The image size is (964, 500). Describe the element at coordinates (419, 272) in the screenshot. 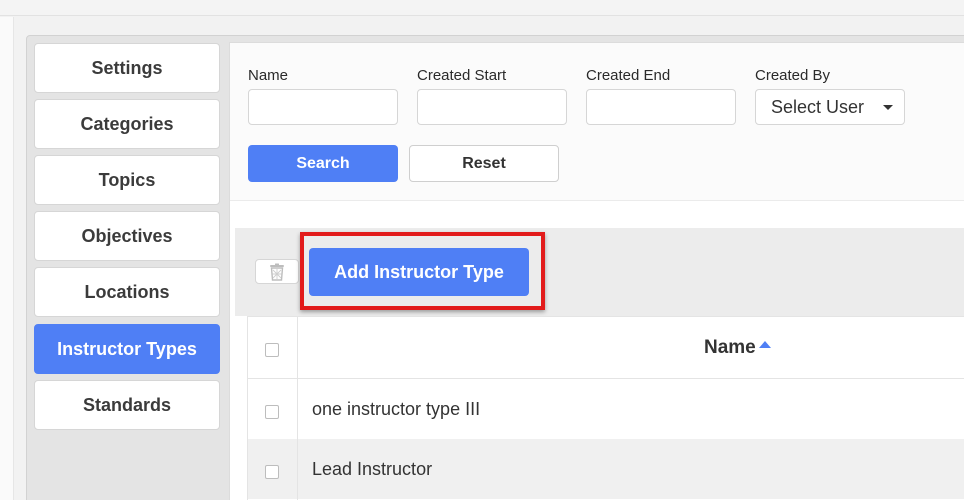

I see `add-instructor-type-button: Add Instructor Type` at that location.